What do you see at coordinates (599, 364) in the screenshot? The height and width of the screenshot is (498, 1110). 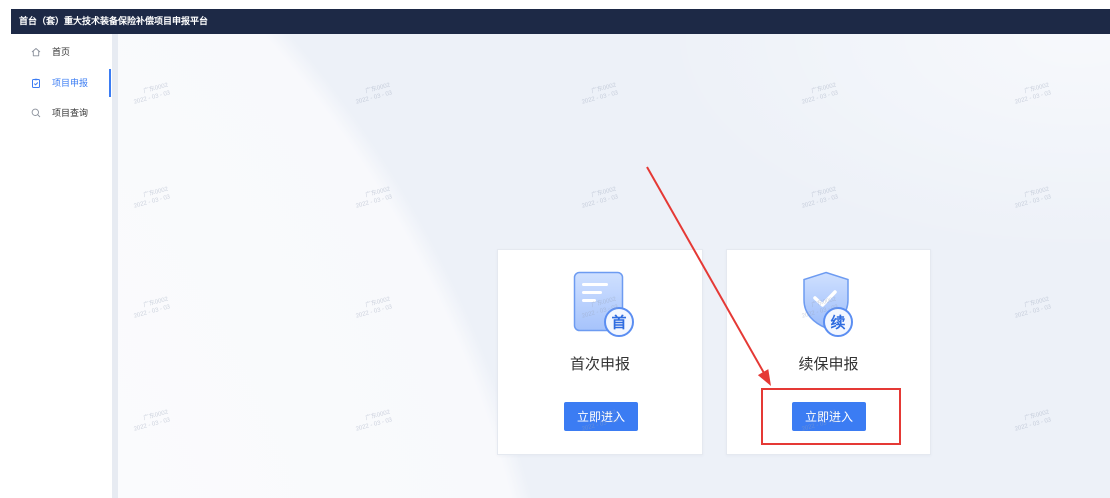 I see `card-title: 首次申报` at bounding box center [599, 364].